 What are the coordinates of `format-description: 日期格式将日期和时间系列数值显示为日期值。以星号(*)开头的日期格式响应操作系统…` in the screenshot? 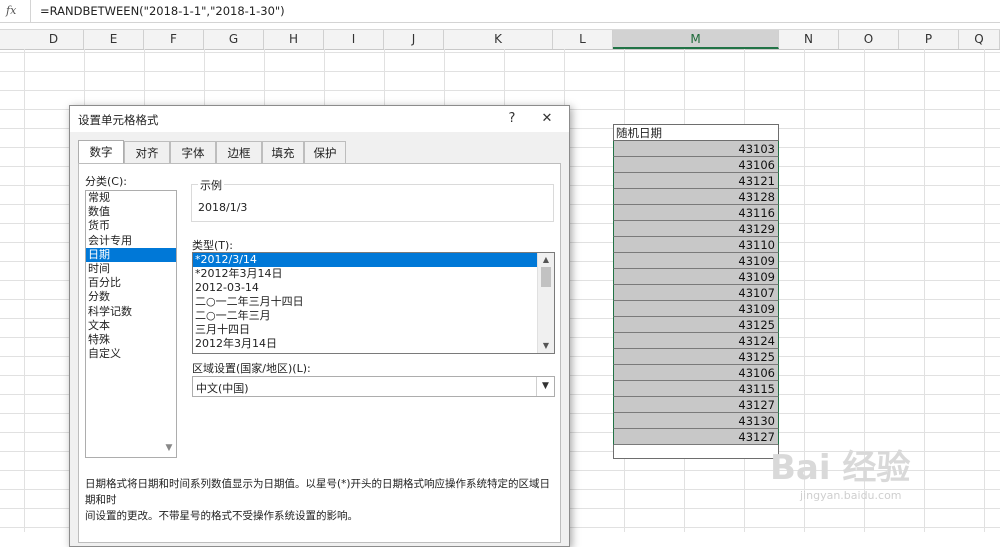 It's located at (320, 500).